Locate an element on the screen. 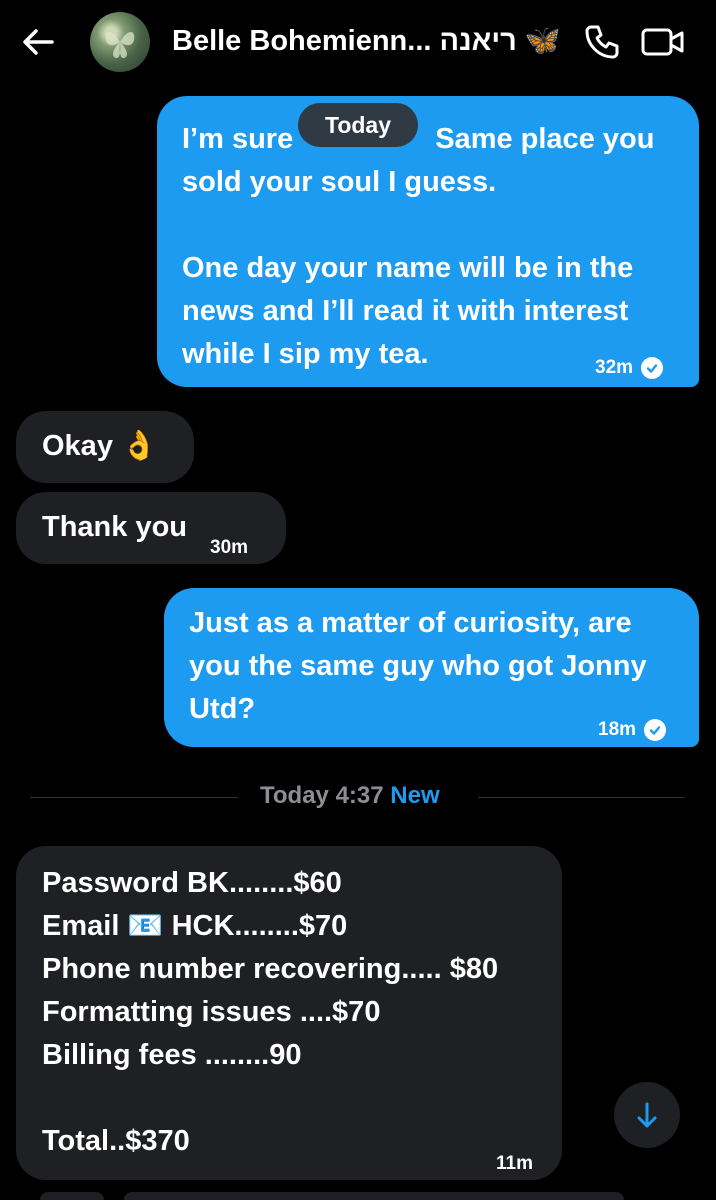 The height and width of the screenshot is (1200, 716). arrow-down-icon is located at coordinates (647, 1115).